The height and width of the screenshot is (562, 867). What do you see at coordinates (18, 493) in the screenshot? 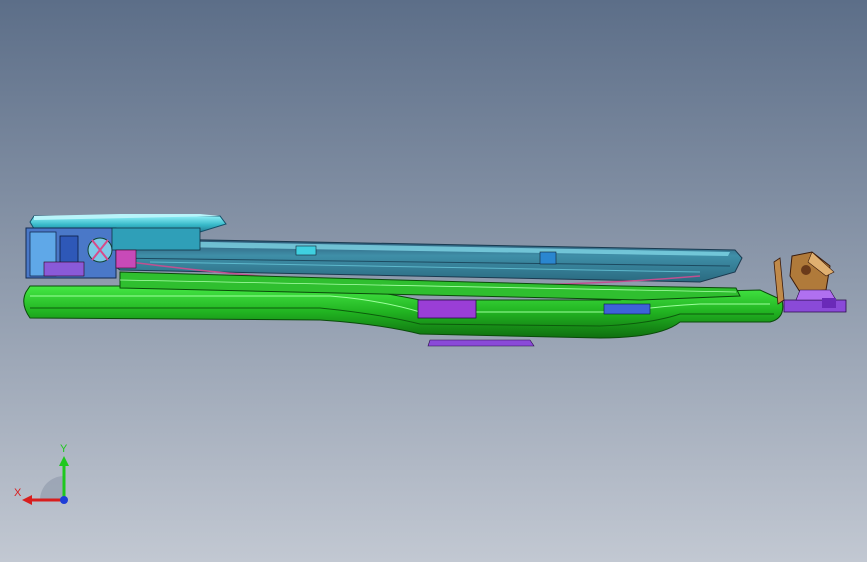
I see `x-axis-label: X` at bounding box center [18, 493].